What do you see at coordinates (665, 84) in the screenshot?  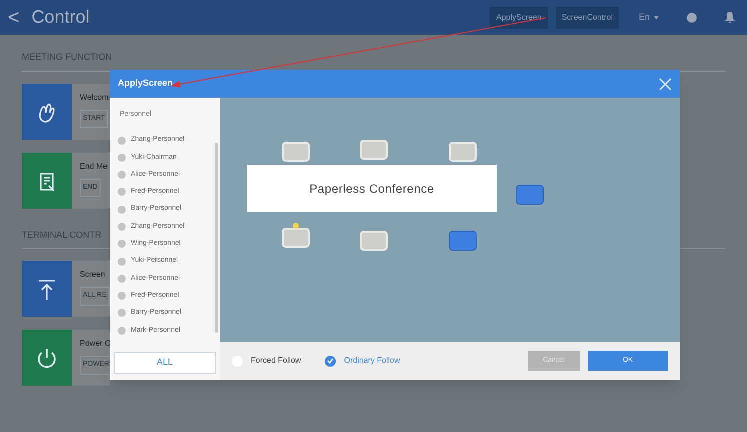 I see `close-icon` at bounding box center [665, 84].